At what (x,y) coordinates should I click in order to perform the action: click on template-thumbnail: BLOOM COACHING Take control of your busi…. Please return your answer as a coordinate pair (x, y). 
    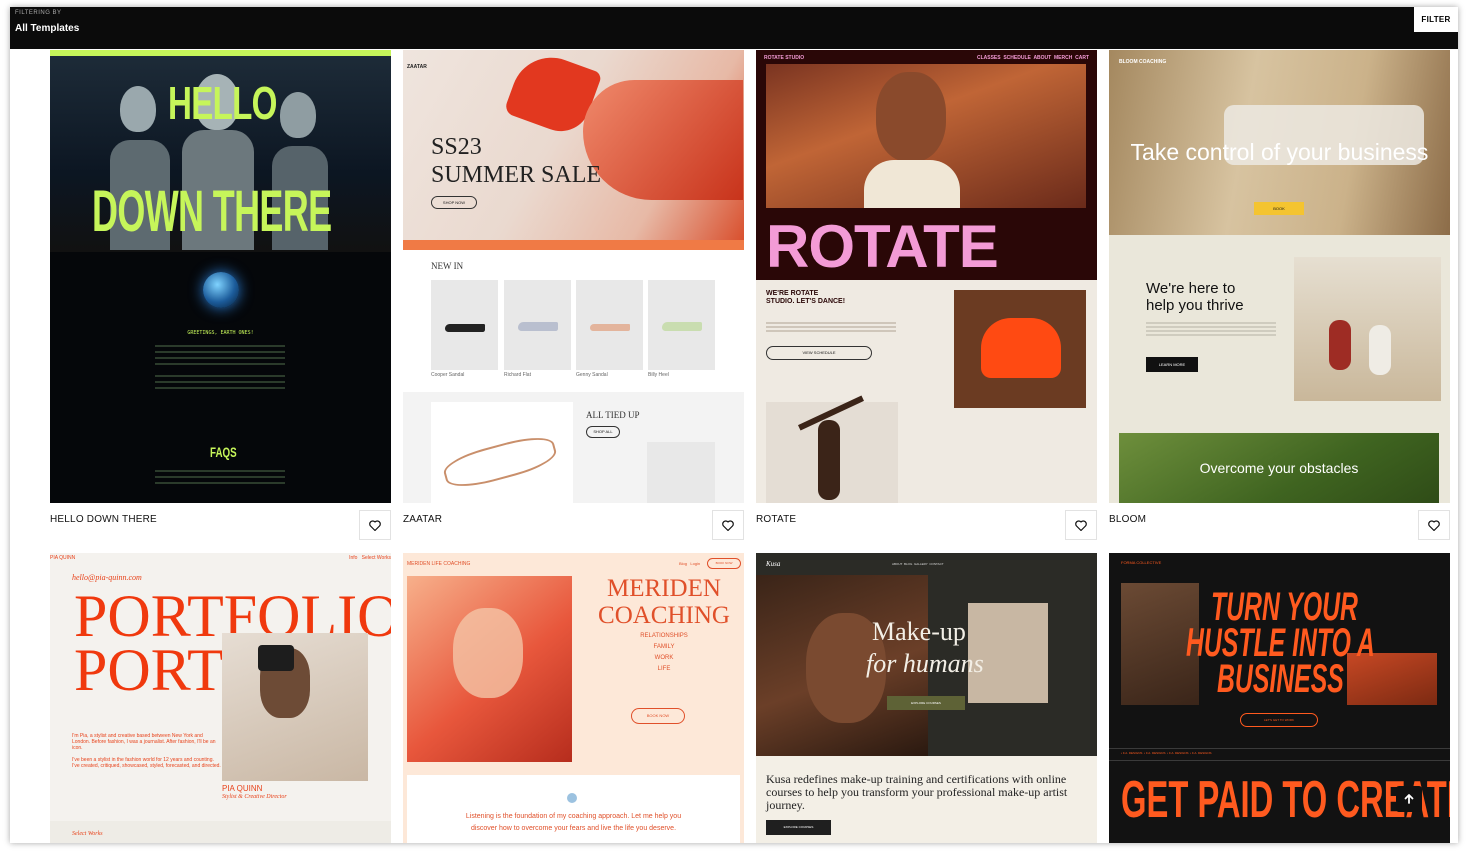
    Looking at the image, I should click on (1279, 276).